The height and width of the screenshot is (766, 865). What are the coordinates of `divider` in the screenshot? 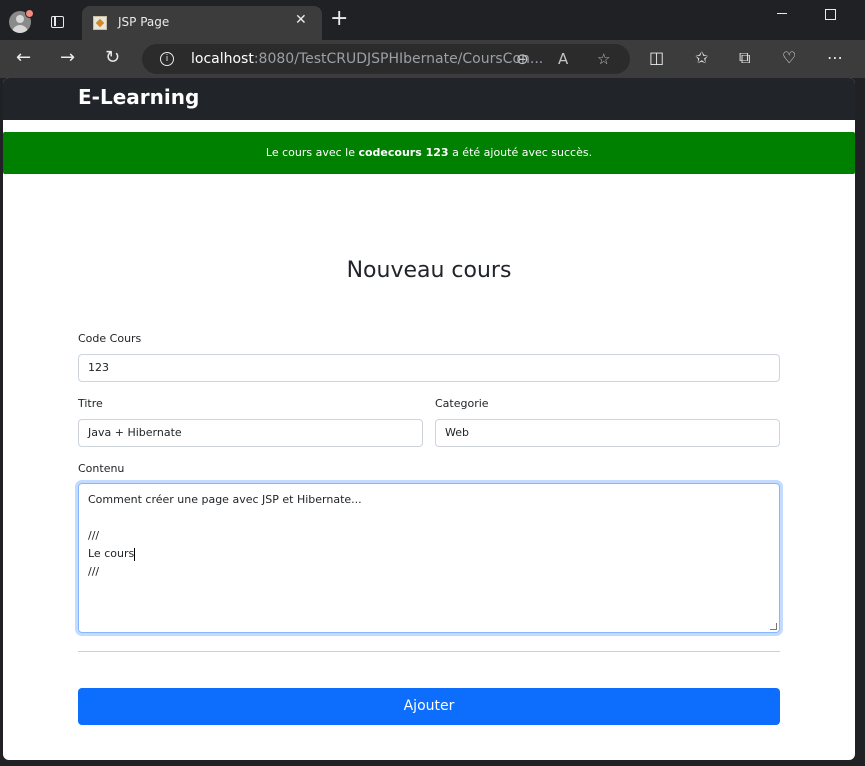 It's located at (429, 651).